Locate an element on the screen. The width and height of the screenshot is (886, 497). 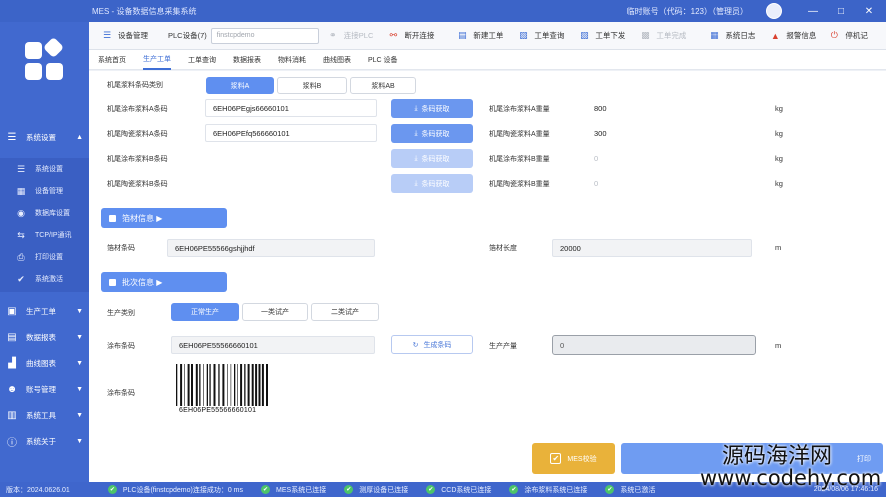
sidebar-item-tcp: ⇆ TCP/IP通讯 is located at coordinates (44, 235).